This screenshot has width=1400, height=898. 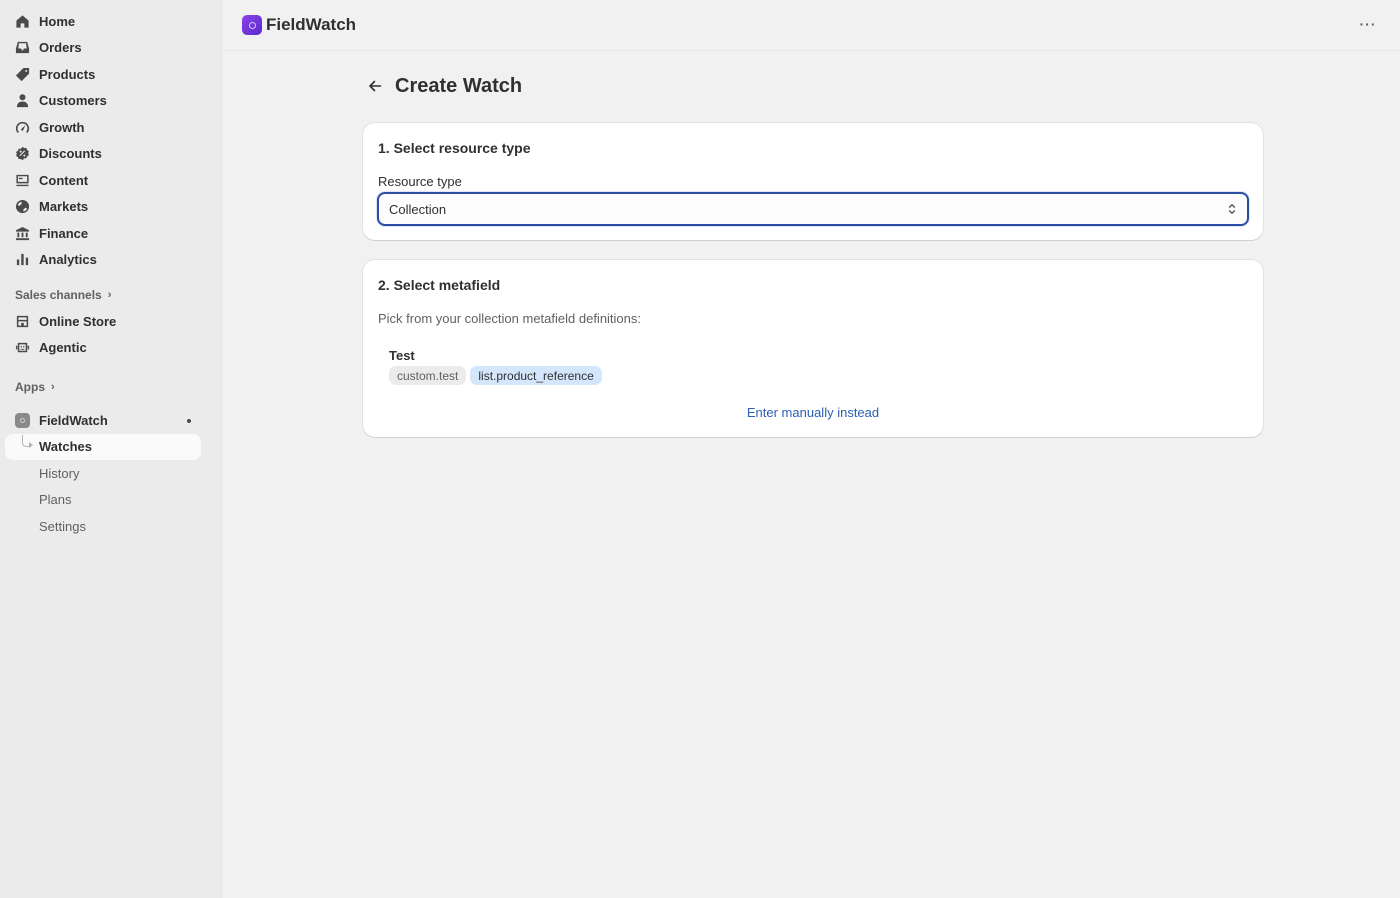 What do you see at coordinates (110, 500) in the screenshot?
I see `sidebar-item-plans: Plans` at bounding box center [110, 500].